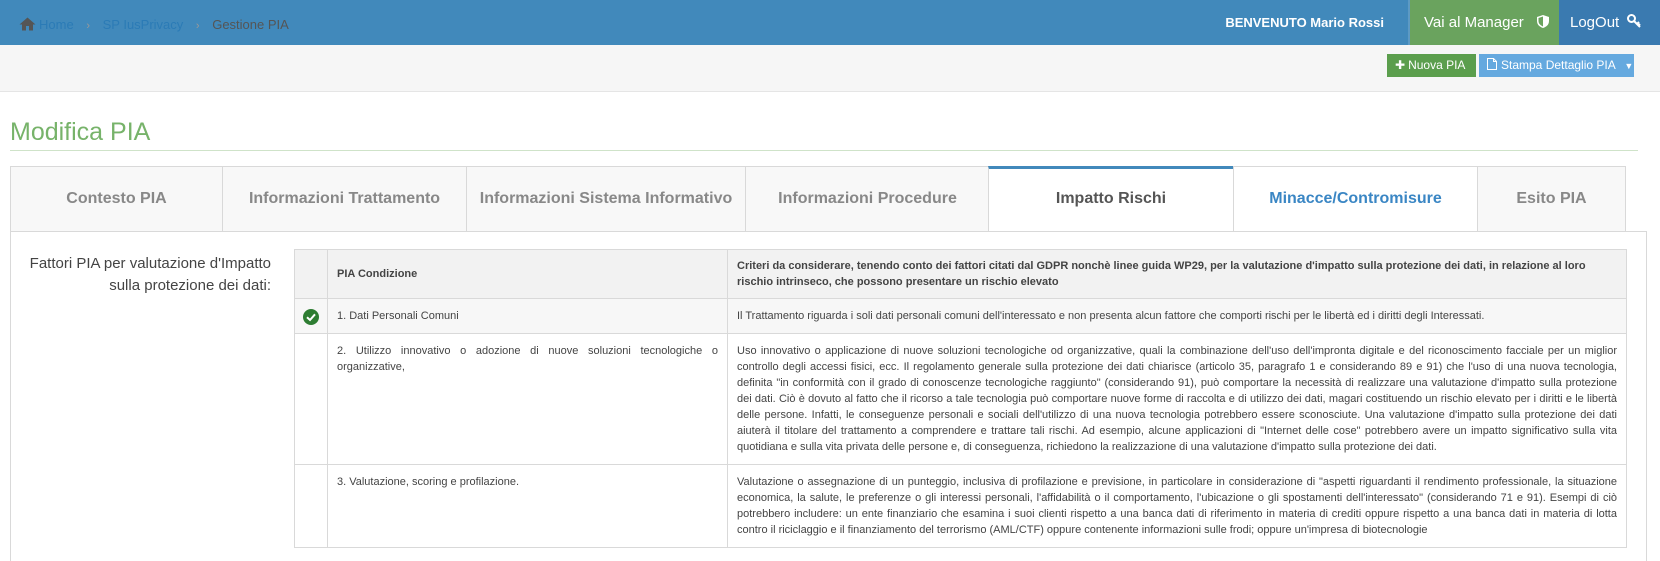 The height and width of the screenshot is (561, 1660). Describe the element at coordinates (1355, 199) in the screenshot. I see `tab-minacce-contromisure: Minacce/Contromisure` at that location.